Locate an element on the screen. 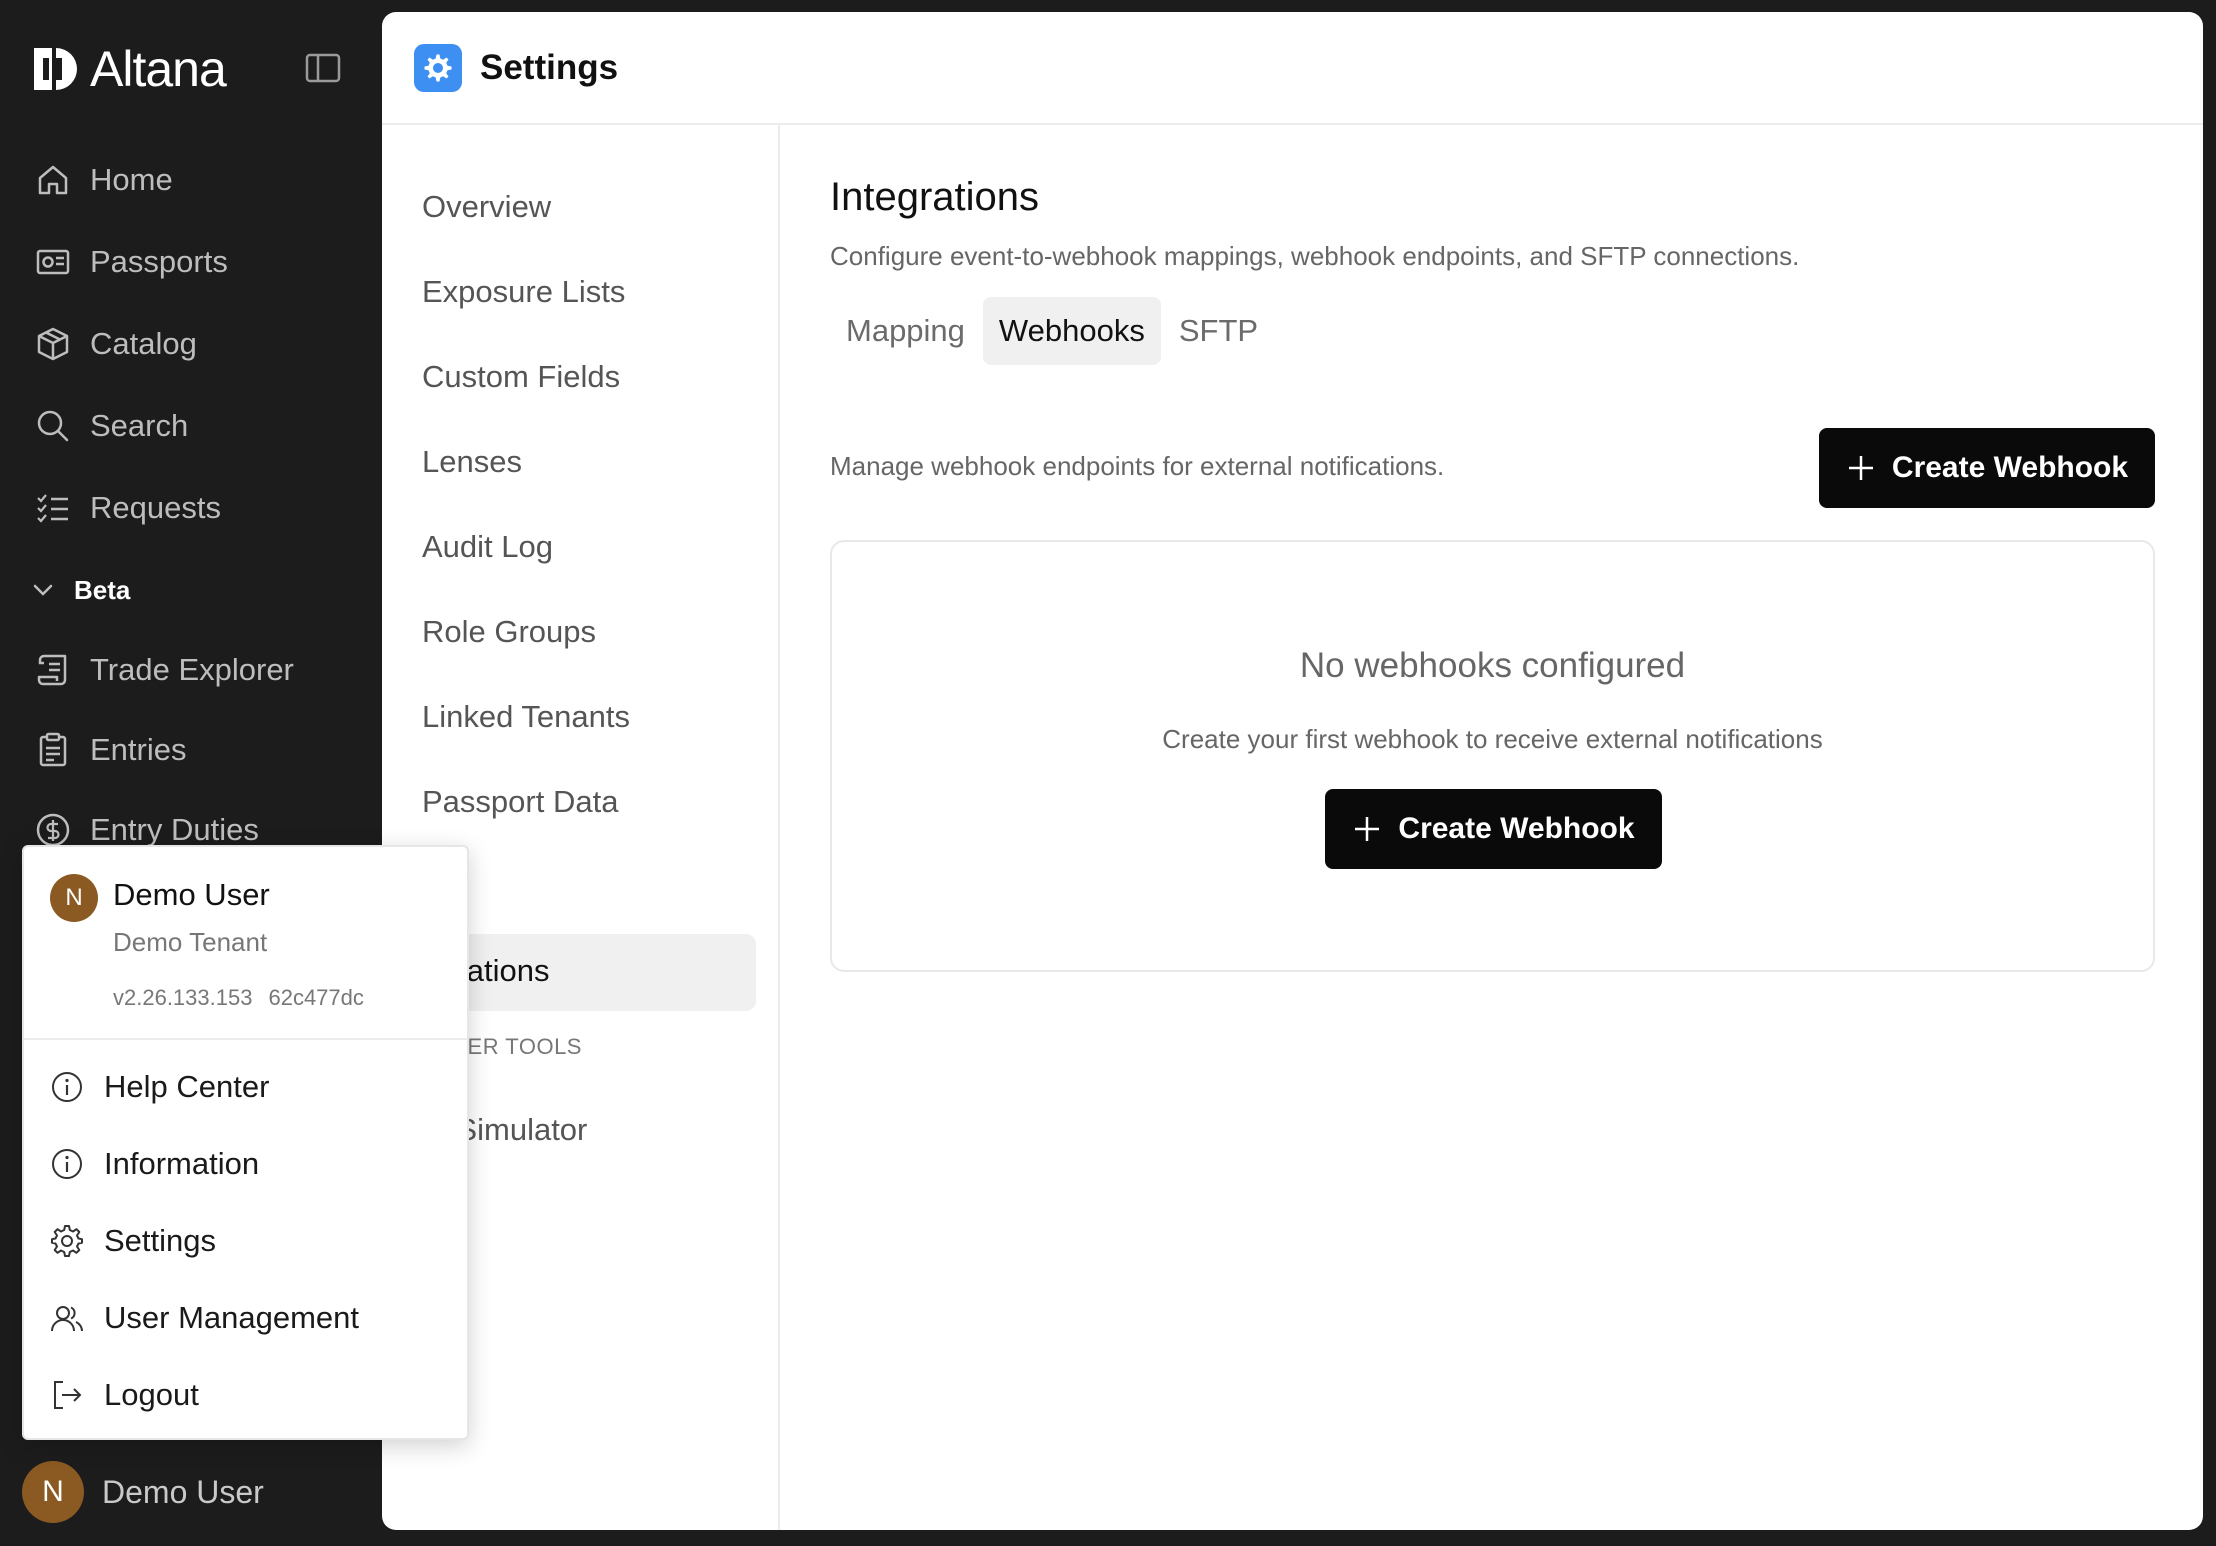 The height and width of the screenshot is (1546, 2216). section-title: Integrations is located at coordinates (935, 197).